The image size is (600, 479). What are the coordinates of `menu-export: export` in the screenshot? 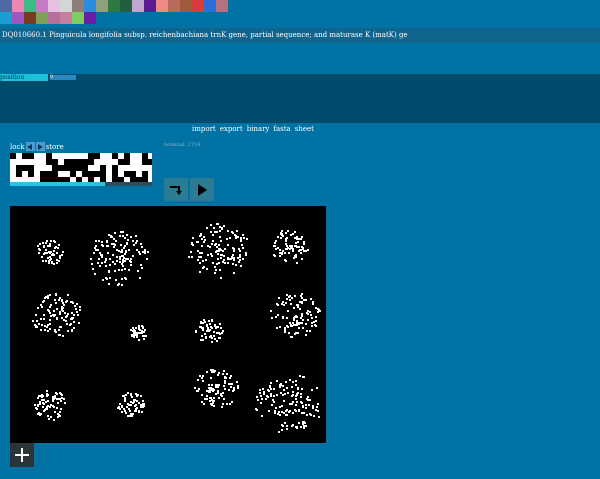 It's located at (231, 129).